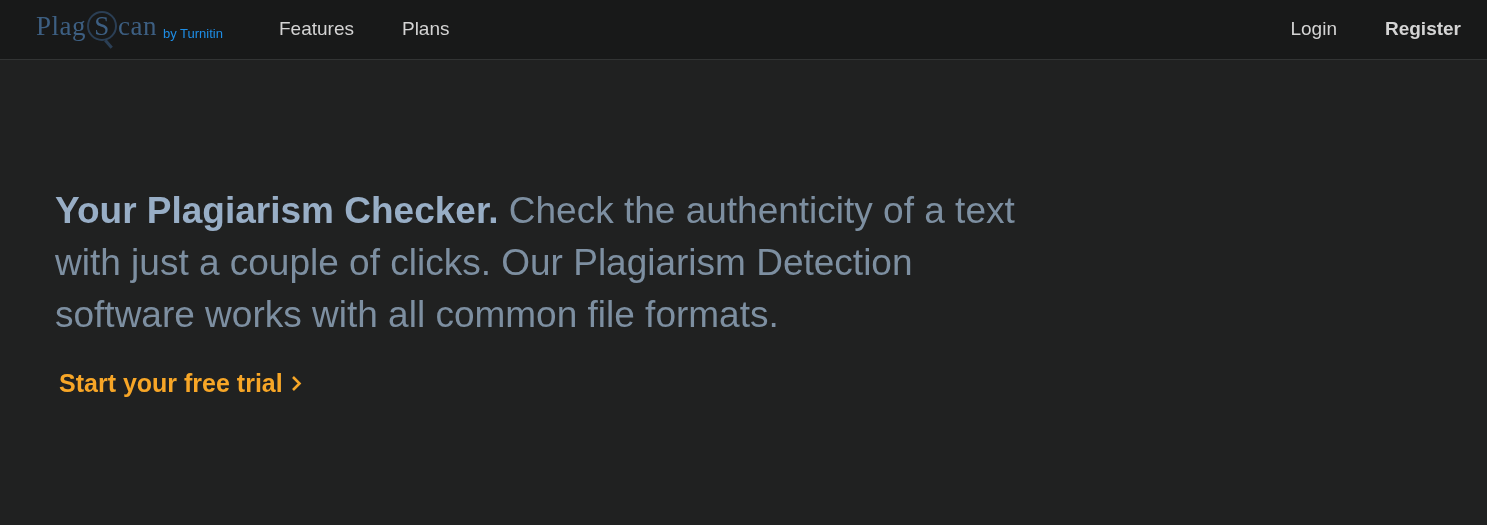  Describe the element at coordinates (1422, 29) in the screenshot. I see `nav-link: Register` at that location.